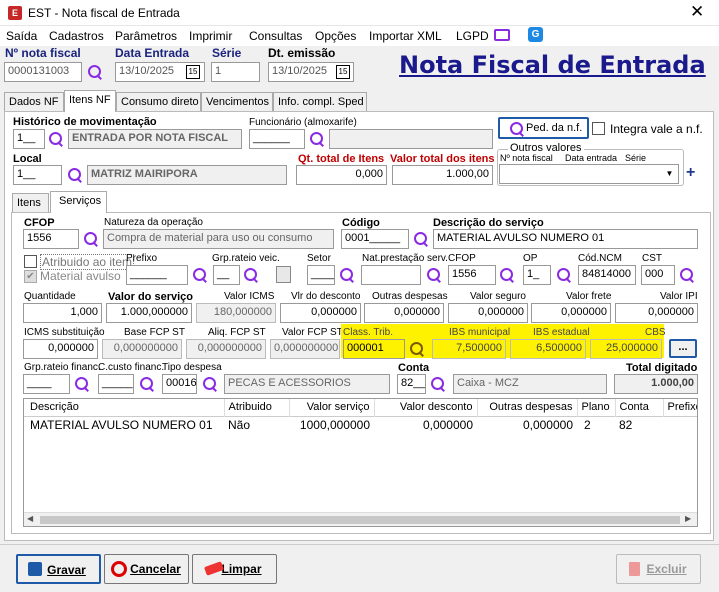 The width and height of the screenshot is (719, 592). What do you see at coordinates (30, 276) in the screenshot?
I see `material-avulso-checkbox: ✔` at bounding box center [30, 276].